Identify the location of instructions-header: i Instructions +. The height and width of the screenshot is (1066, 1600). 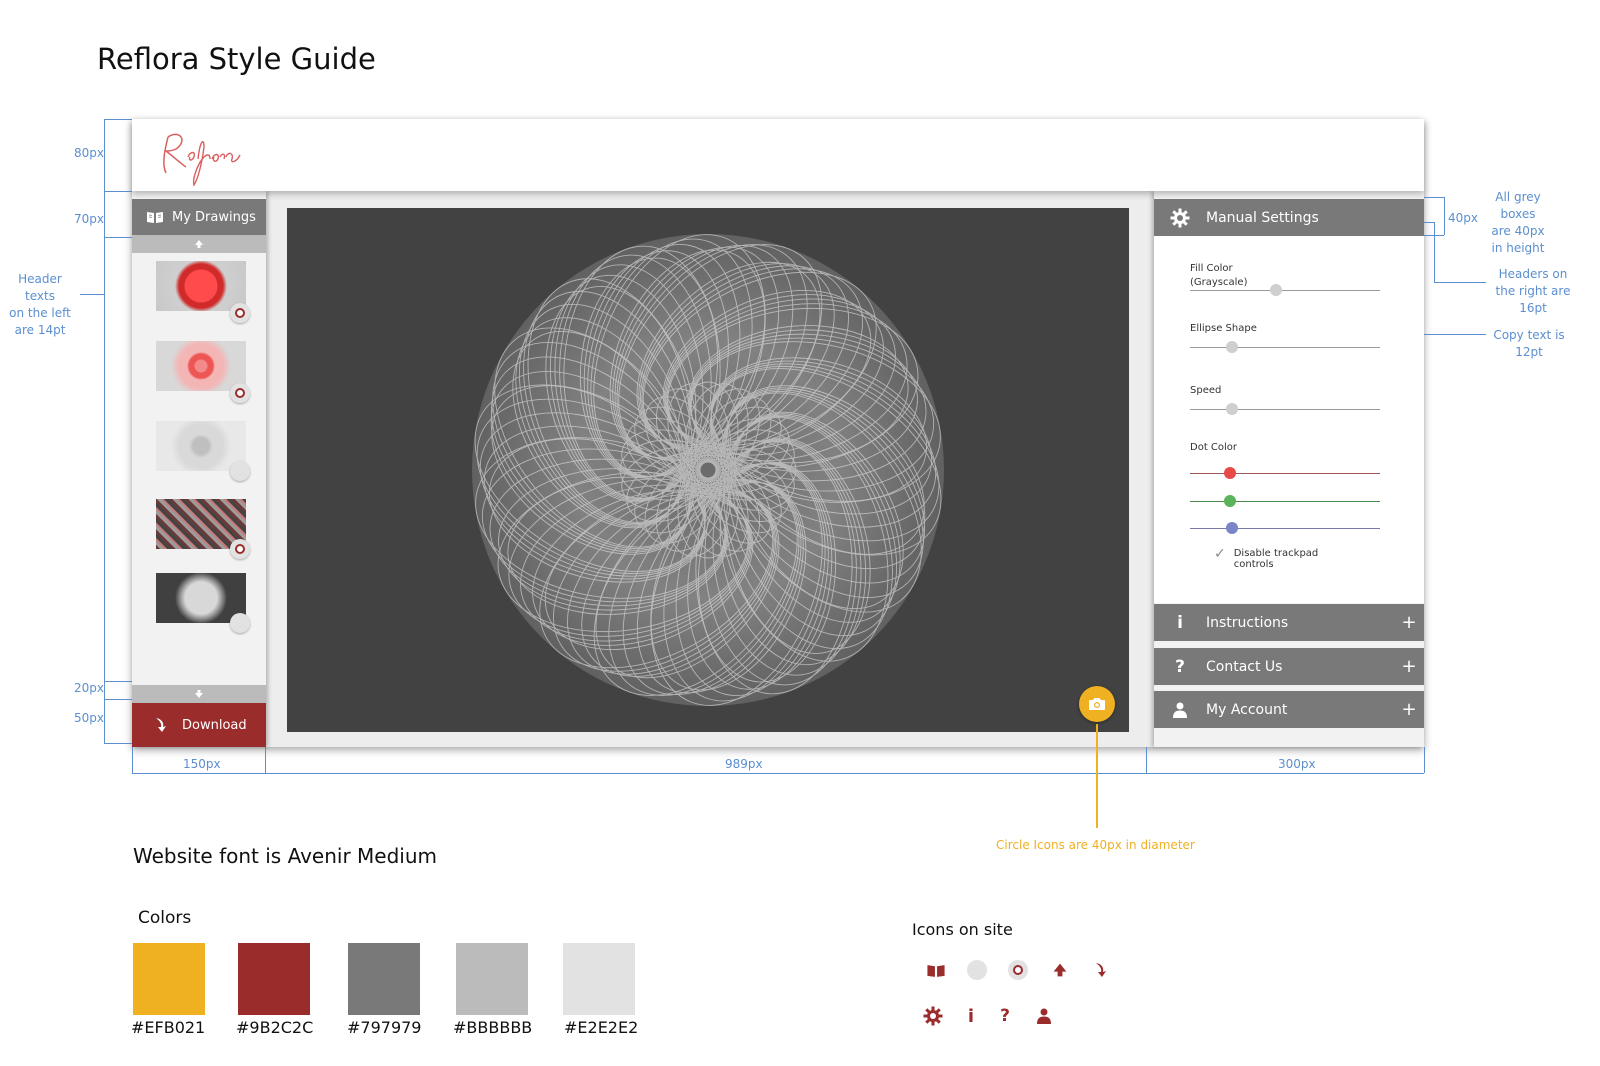
(1289, 622).